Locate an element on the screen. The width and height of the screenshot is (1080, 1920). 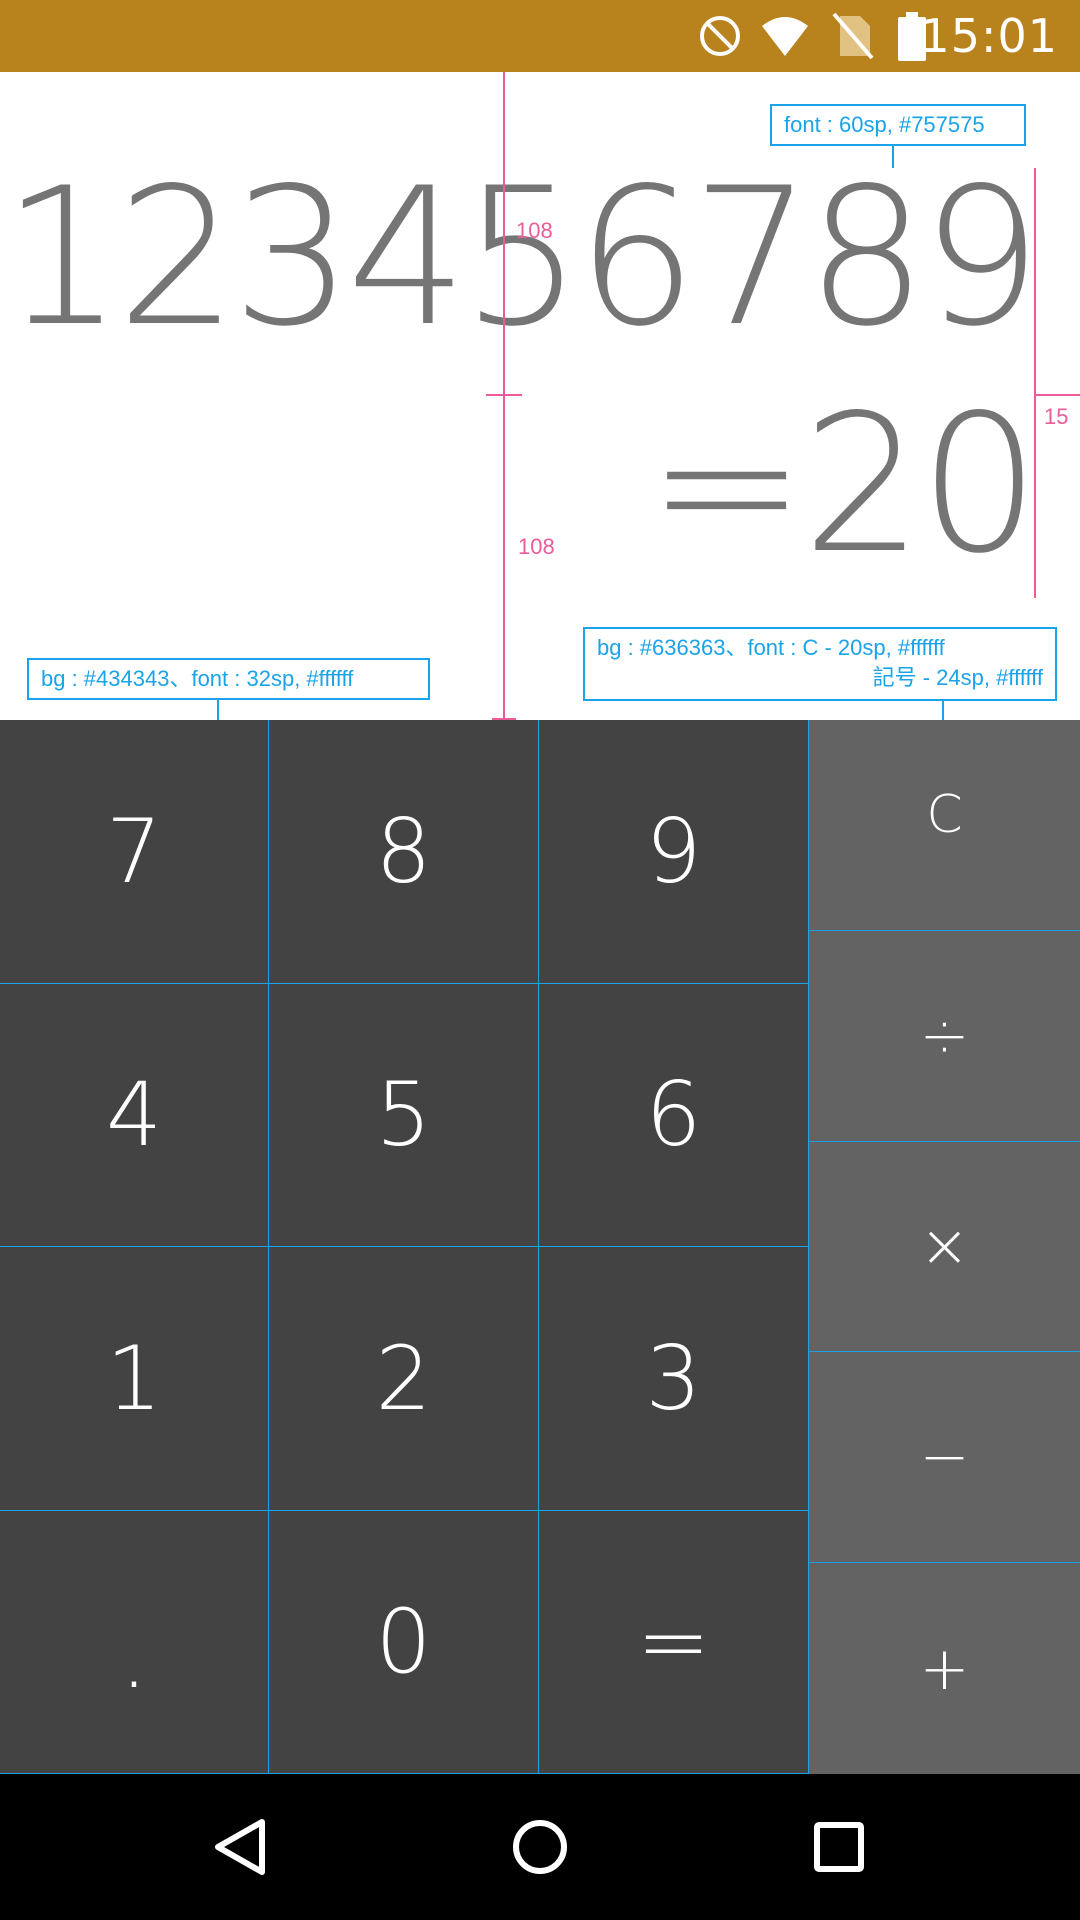
annotation-keypad-operator-line1: bg : #636363、font : C - 20sp, #ffffff is located at coordinates (771, 647).